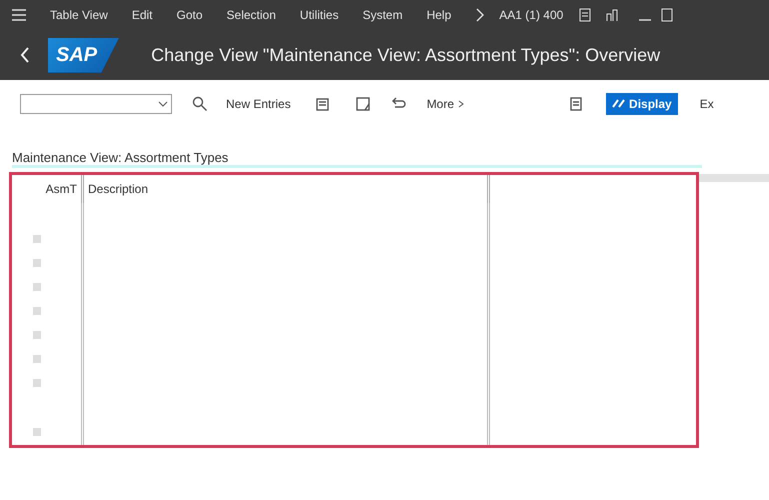  I want to click on more-button: More, so click(445, 104).